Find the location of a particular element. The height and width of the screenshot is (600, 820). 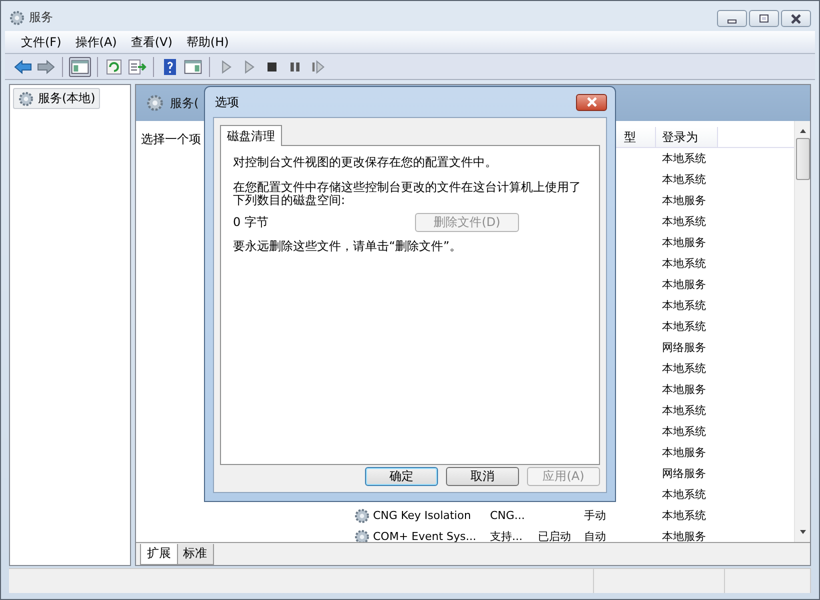

info-text: 在您配置文件中存储这些控制台更改的文件在这台计算机上使用了下列数目的磁盘空间: is located at coordinates (407, 194).